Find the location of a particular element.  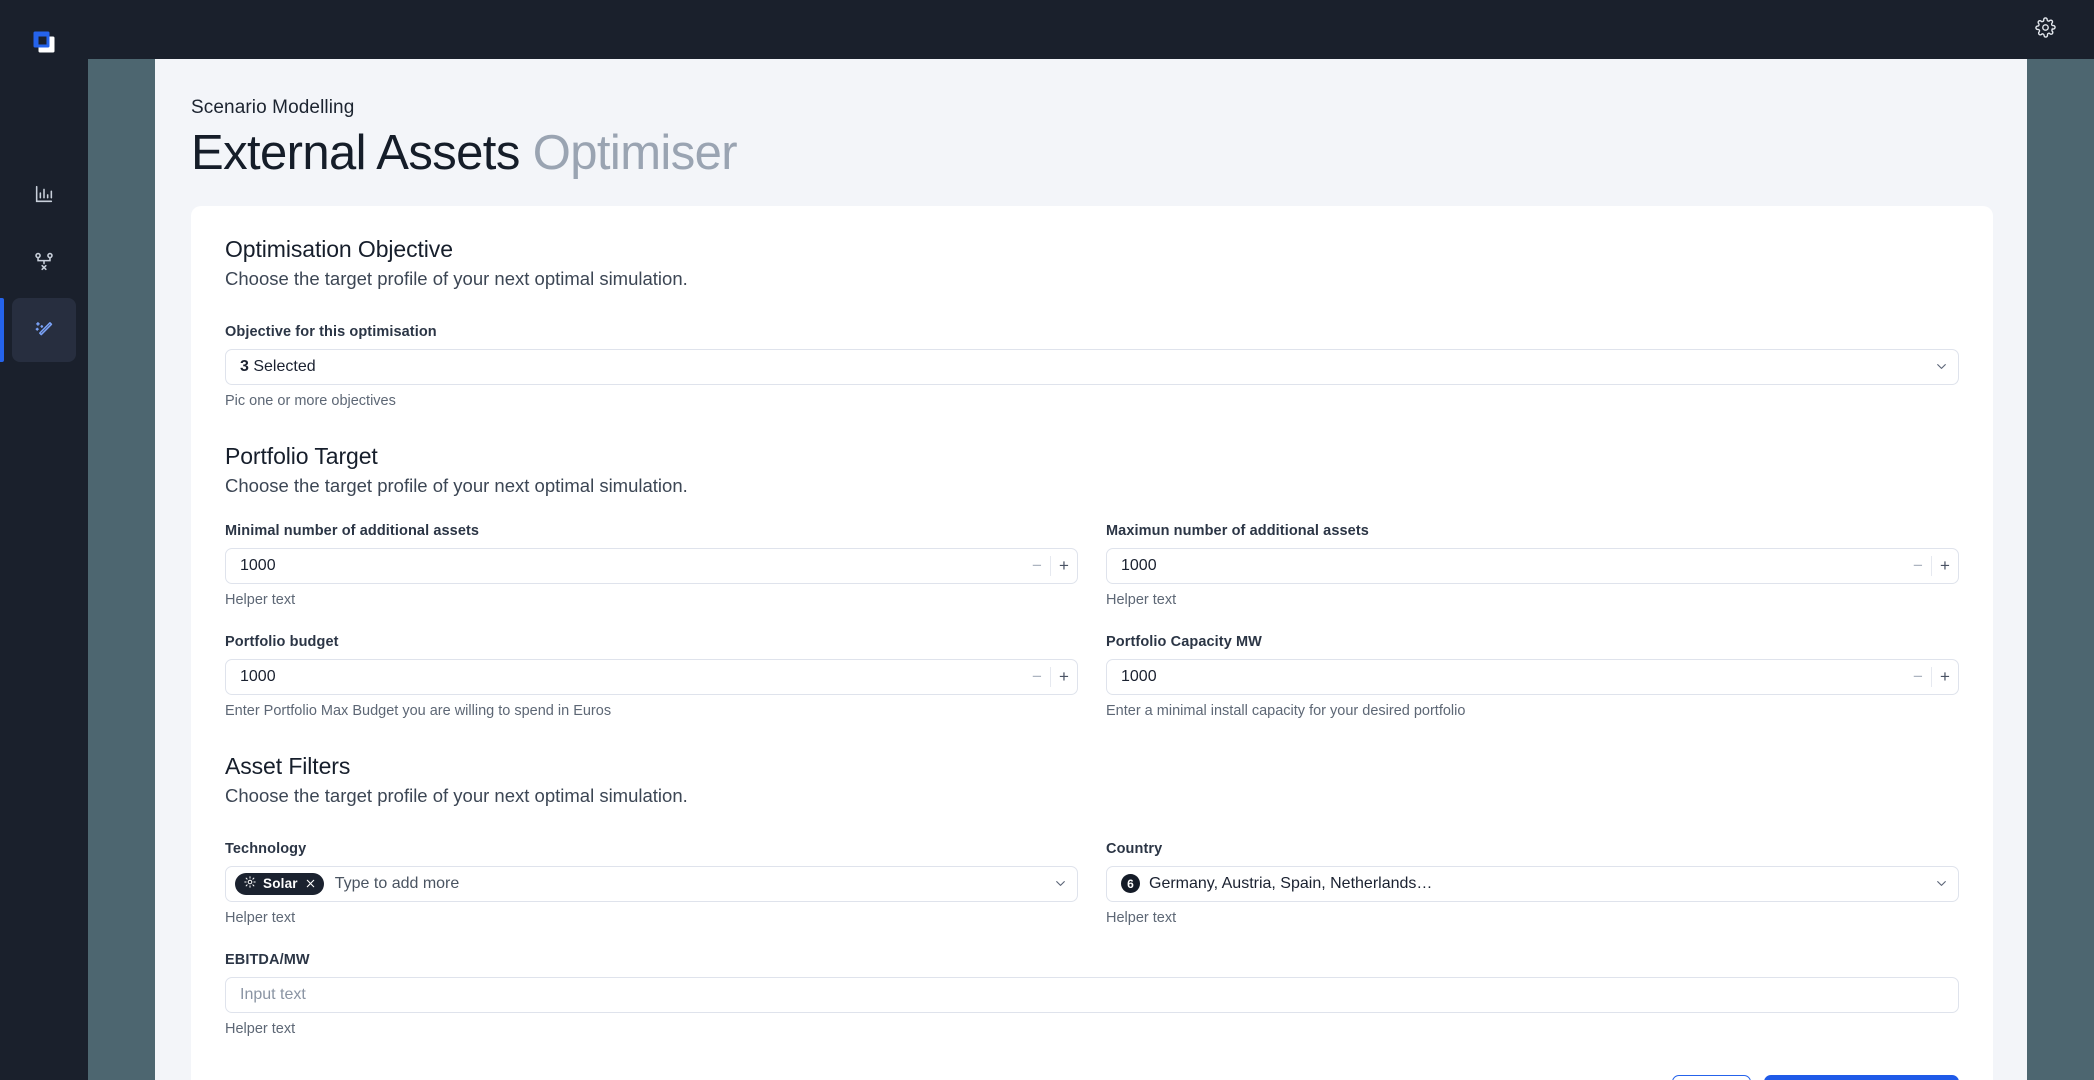

field-ebitda: EBITDA/MW Input text Helper text is located at coordinates (1092, 994).